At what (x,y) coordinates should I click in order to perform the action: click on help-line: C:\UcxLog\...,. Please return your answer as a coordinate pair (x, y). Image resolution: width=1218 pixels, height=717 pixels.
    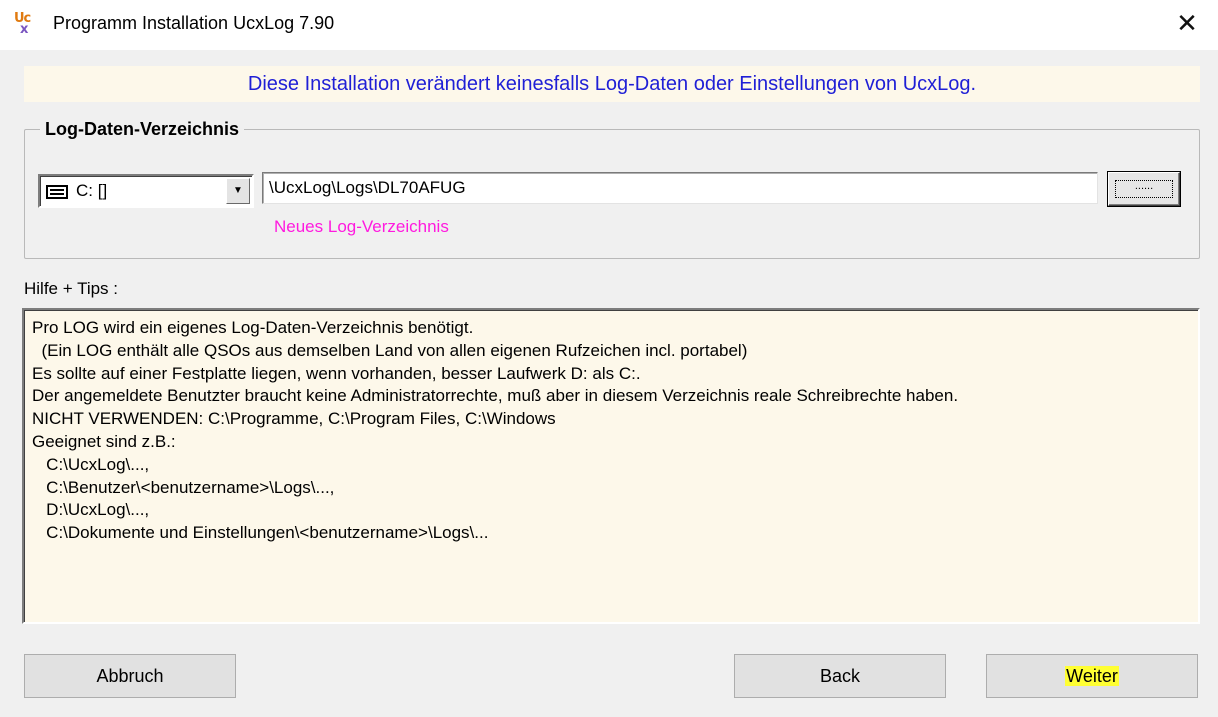
    Looking at the image, I should click on (91, 464).